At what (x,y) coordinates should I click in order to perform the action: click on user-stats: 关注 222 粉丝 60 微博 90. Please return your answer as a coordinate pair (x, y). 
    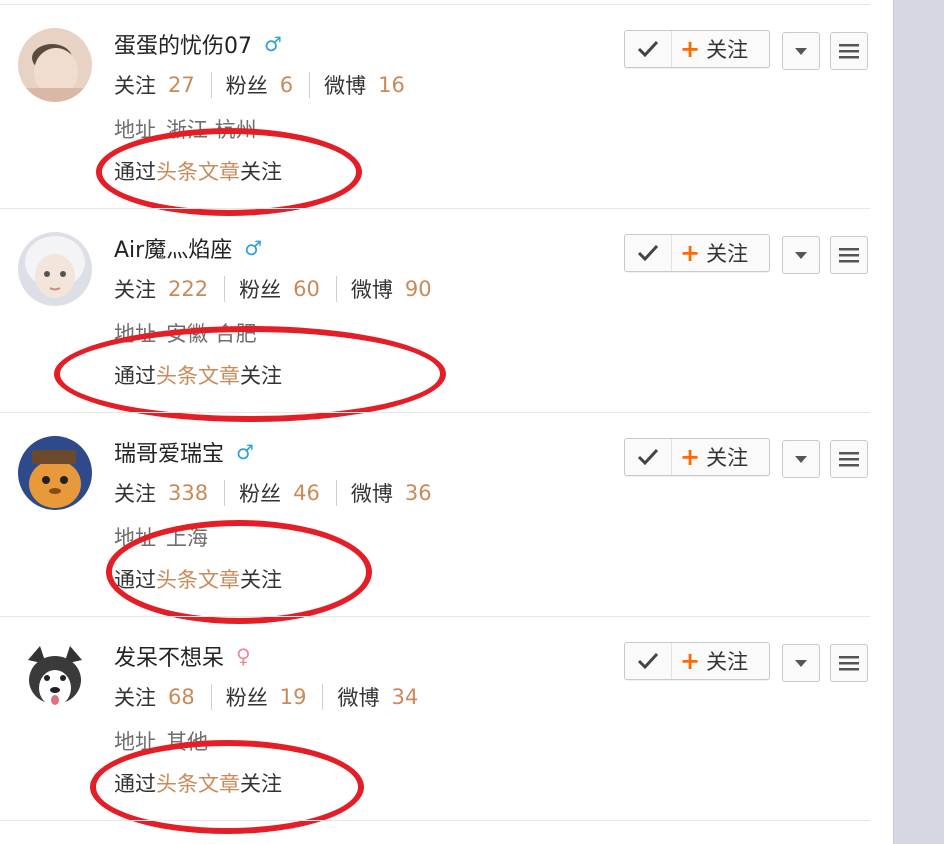
    Looking at the image, I should click on (273, 289).